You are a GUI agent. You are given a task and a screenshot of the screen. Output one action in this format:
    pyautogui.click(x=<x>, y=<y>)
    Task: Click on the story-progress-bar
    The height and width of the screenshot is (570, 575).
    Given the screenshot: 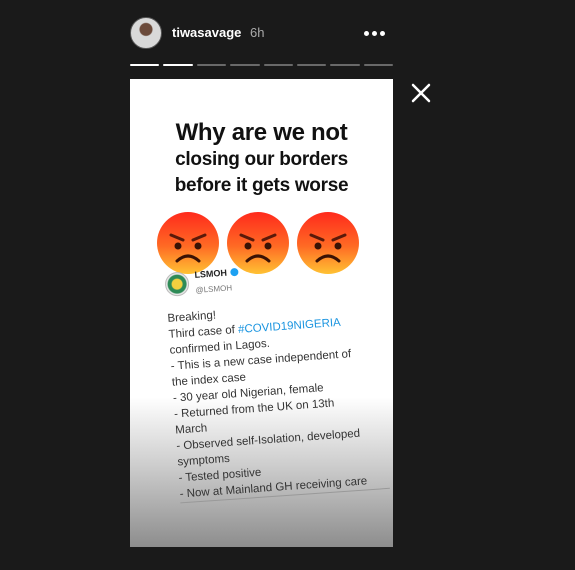 What is the action you would take?
    pyautogui.click(x=261, y=65)
    